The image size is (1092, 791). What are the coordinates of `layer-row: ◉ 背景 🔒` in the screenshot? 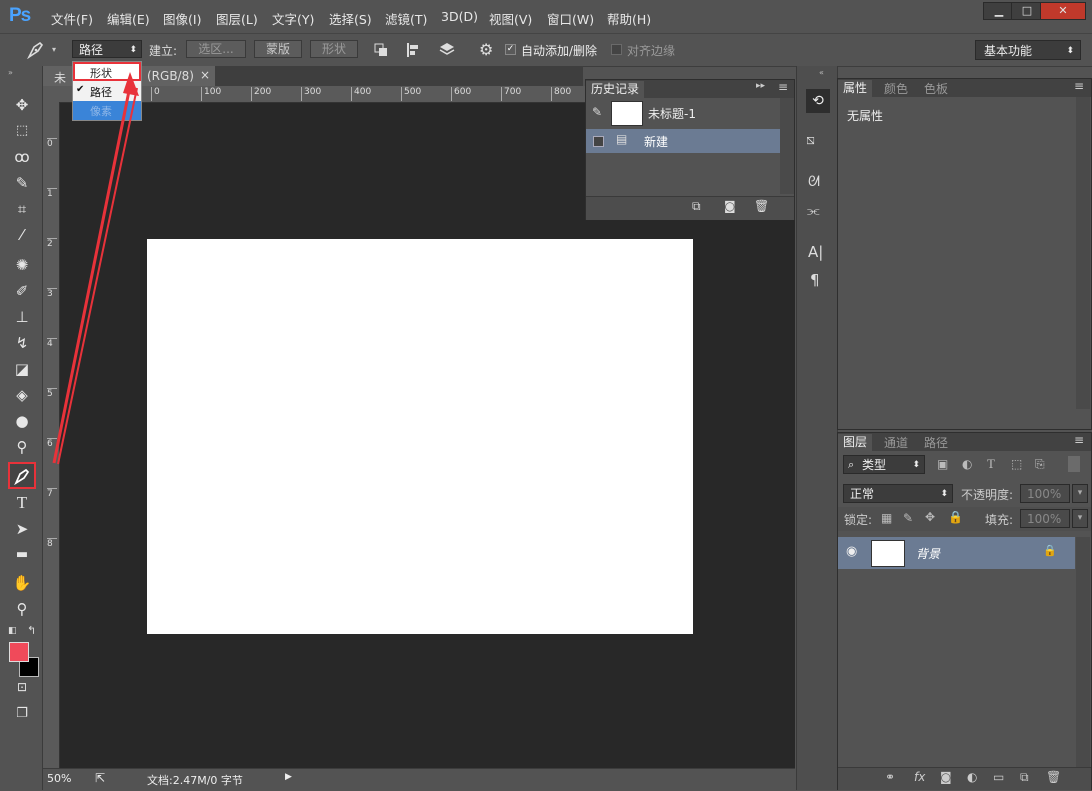 It's located at (956, 553).